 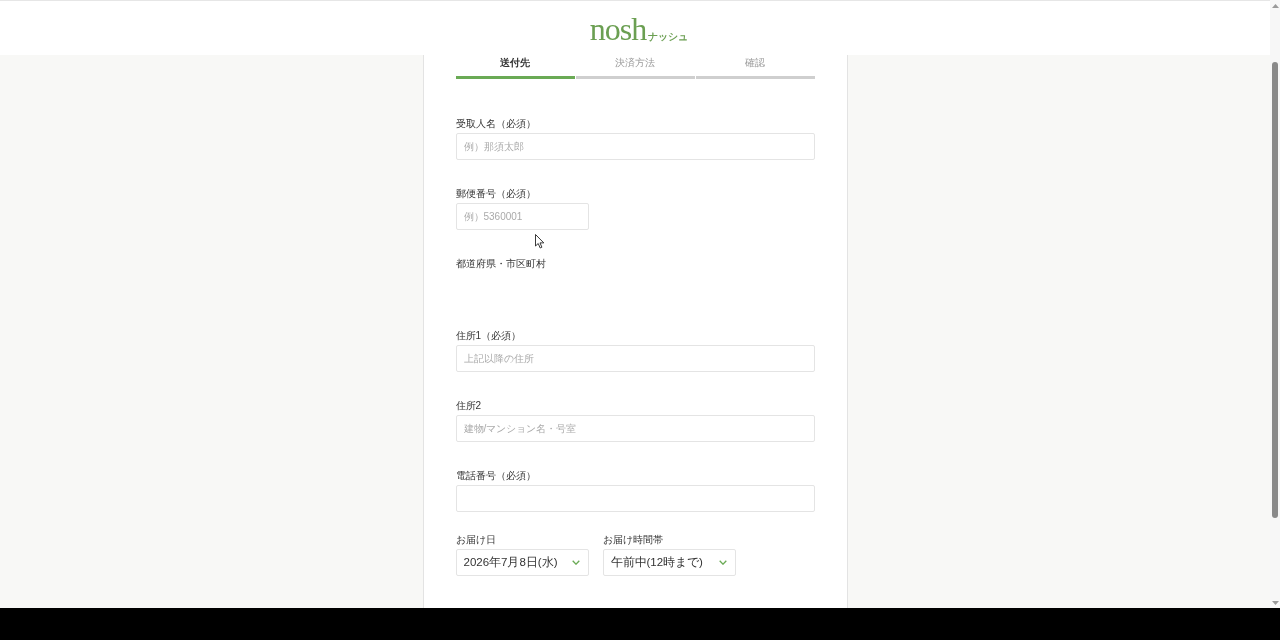 What do you see at coordinates (669, 562) in the screenshot?
I see `select-field: 午前中(12時まで)` at bounding box center [669, 562].